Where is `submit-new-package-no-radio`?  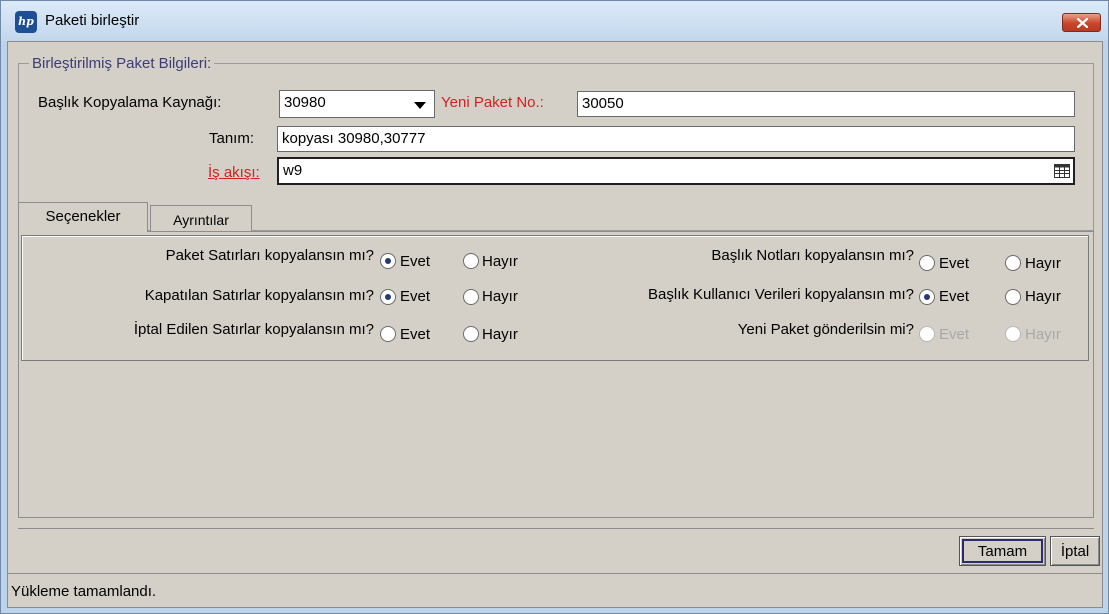 submit-new-package-no-radio is located at coordinates (1013, 334).